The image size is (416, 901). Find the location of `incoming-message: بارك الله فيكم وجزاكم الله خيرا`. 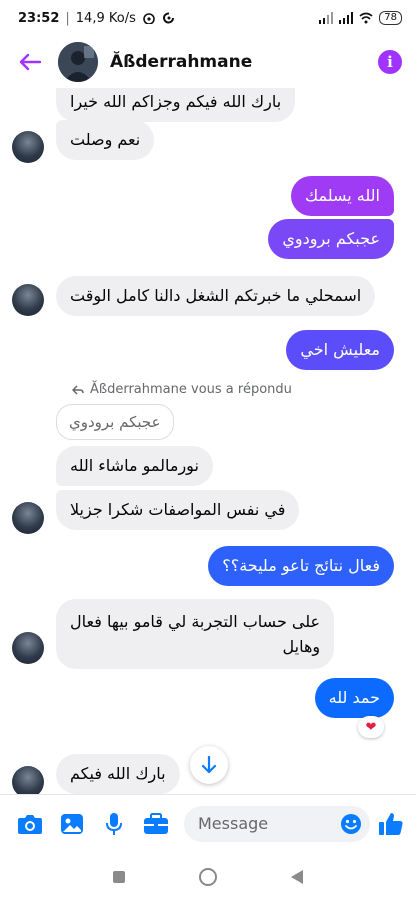

incoming-message: بارك الله فيكم وجزاكم الله خيرا is located at coordinates (176, 105).